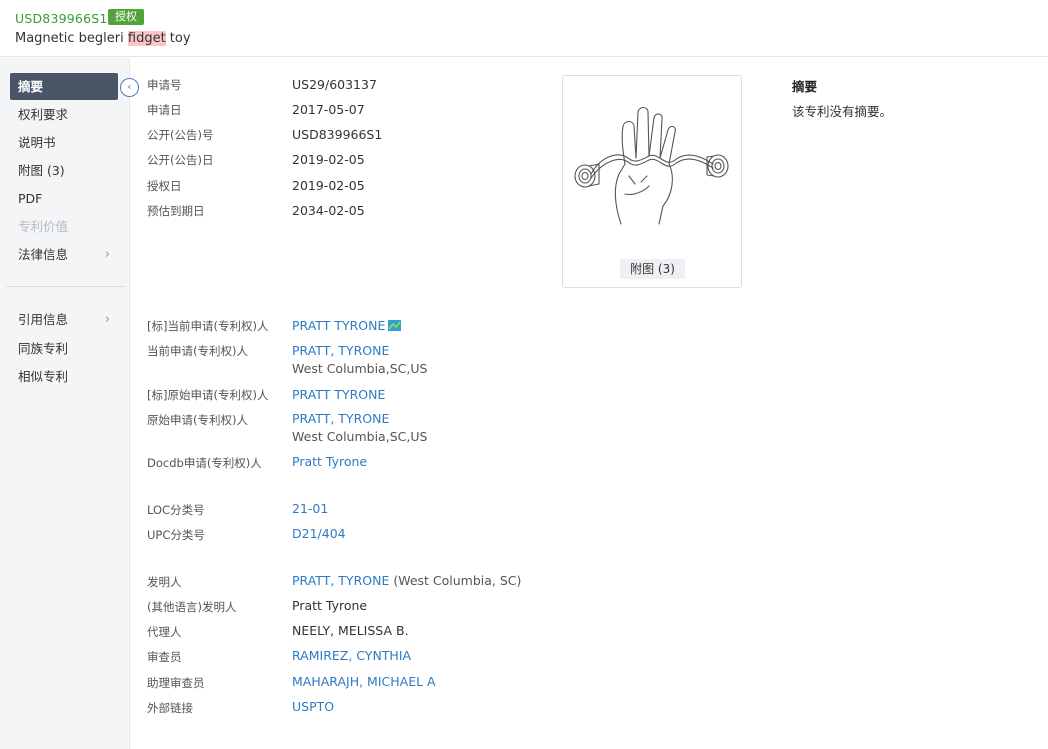 This screenshot has width=1048, height=749. I want to click on figure-thumbnail: 附图 (3), so click(652, 181).